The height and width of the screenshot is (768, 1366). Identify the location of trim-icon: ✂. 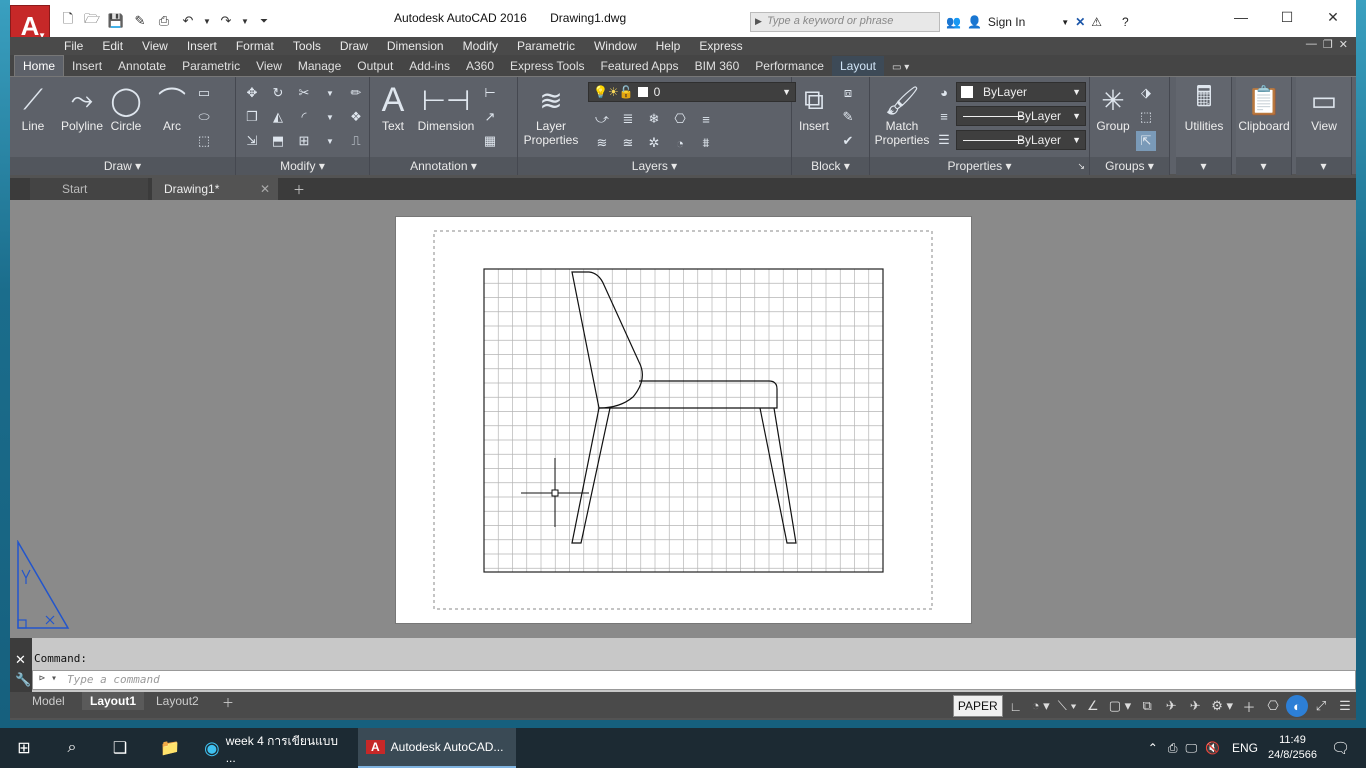
(304, 93).